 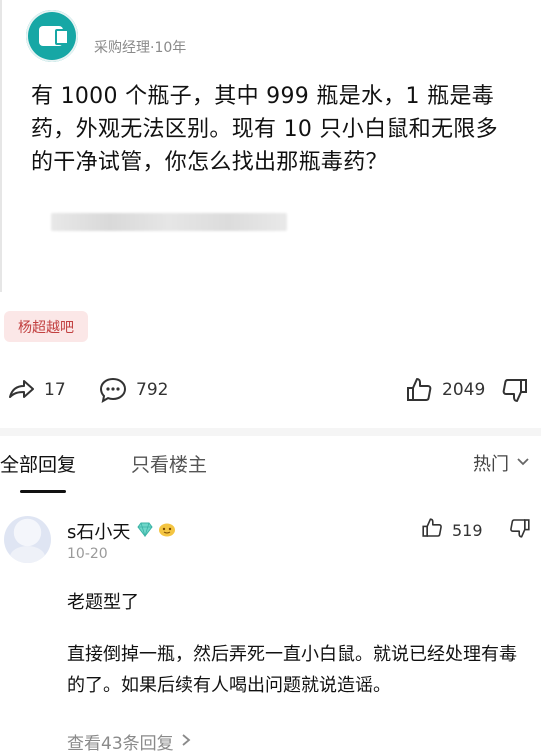 What do you see at coordinates (21, 390) in the screenshot?
I see `share-icon` at bounding box center [21, 390].